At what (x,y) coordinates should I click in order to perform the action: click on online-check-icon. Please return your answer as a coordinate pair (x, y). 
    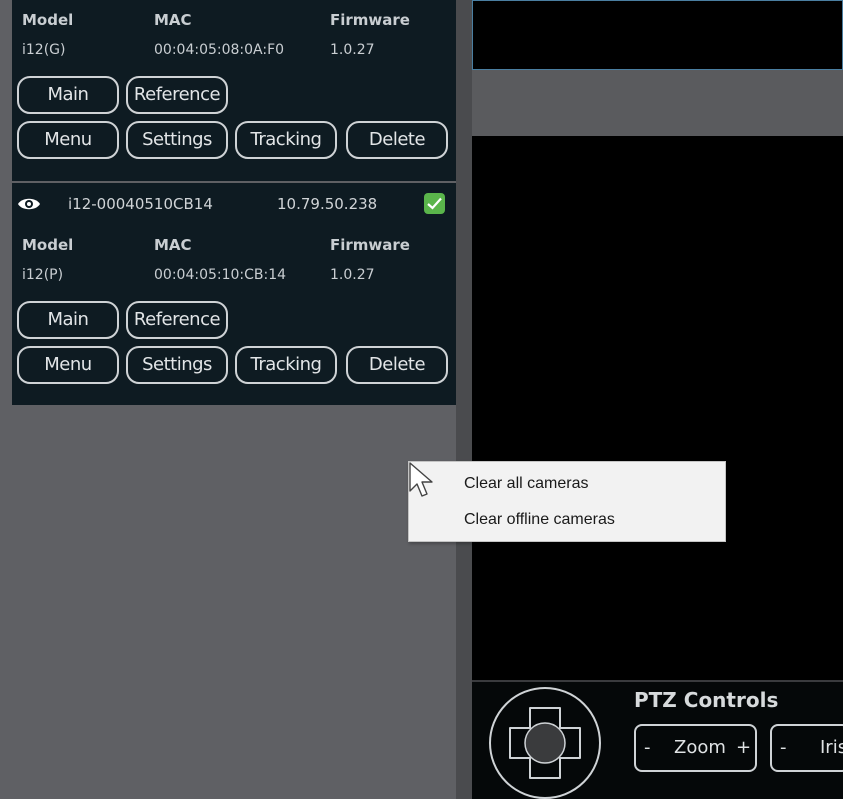
    Looking at the image, I should click on (434, 203).